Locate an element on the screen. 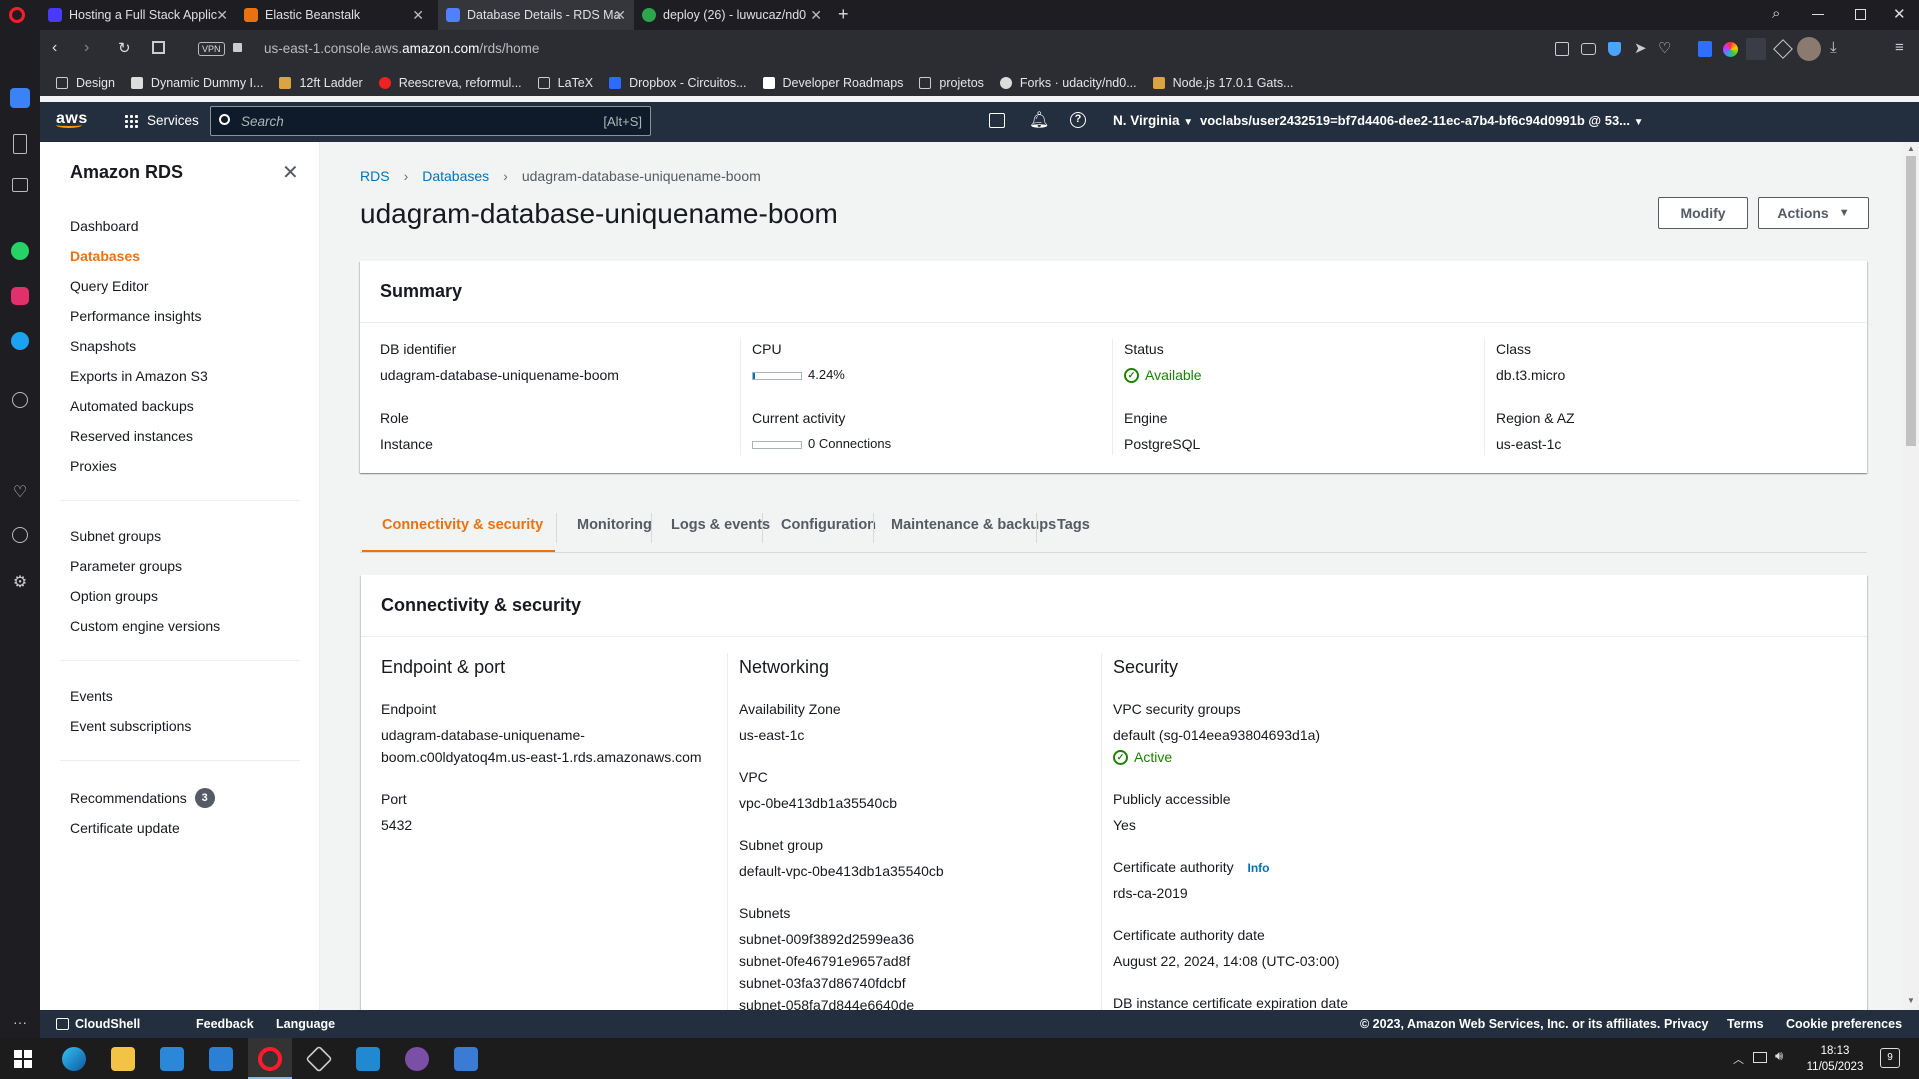  file-explorer-icon is located at coordinates (123, 1059).